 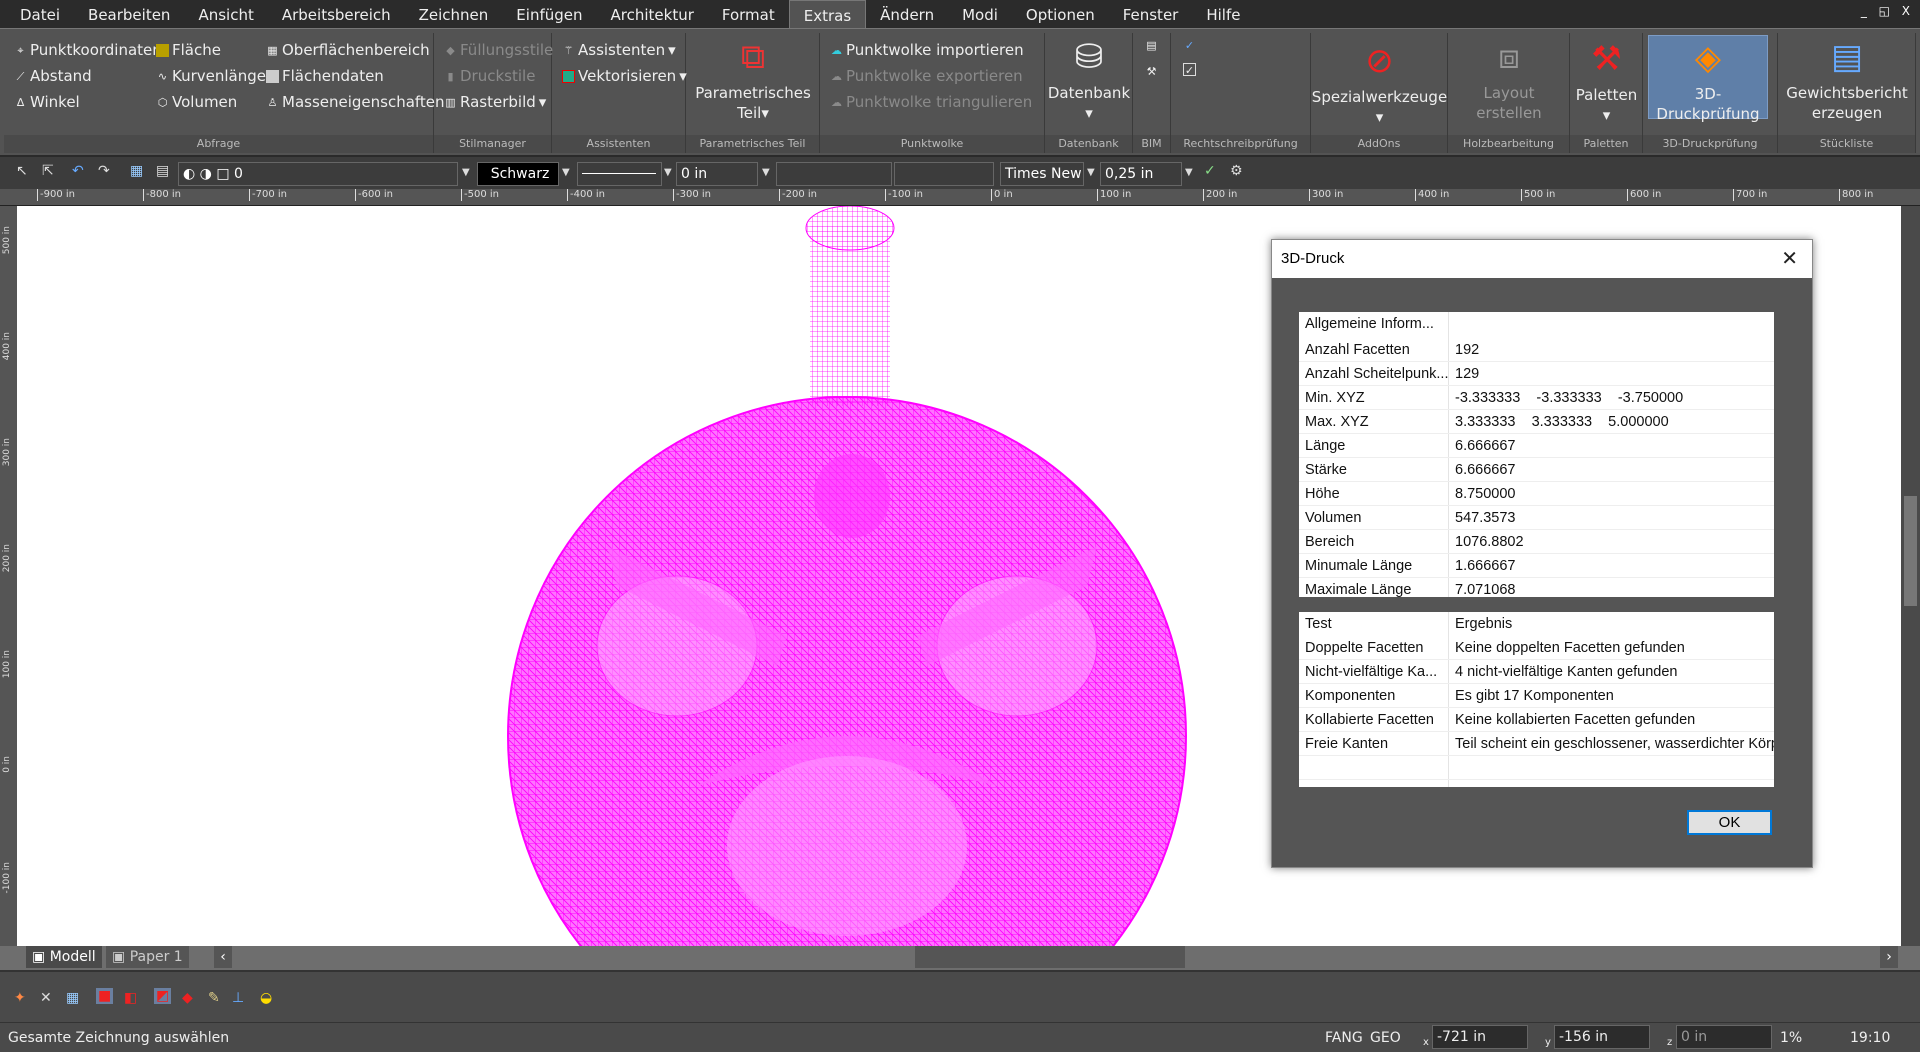 What do you see at coordinates (136, 171) in the screenshot?
I see `layer-manager-icon: ▦` at bounding box center [136, 171].